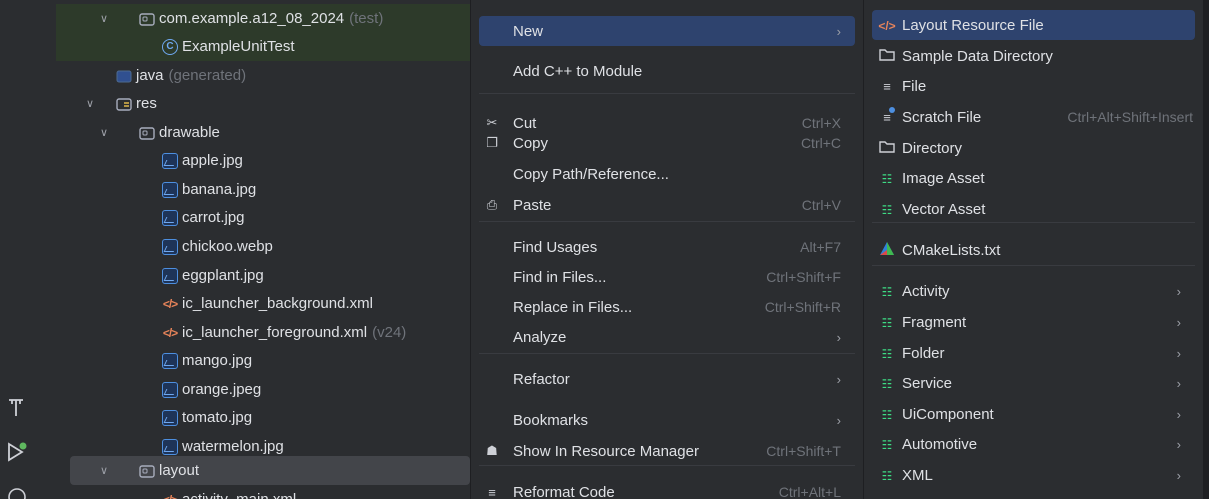 The image size is (1209, 499). What do you see at coordinates (667, 420) in the screenshot?
I see `menu-item-bookmarks: Bookmarks ›` at bounding box center [667, 420].